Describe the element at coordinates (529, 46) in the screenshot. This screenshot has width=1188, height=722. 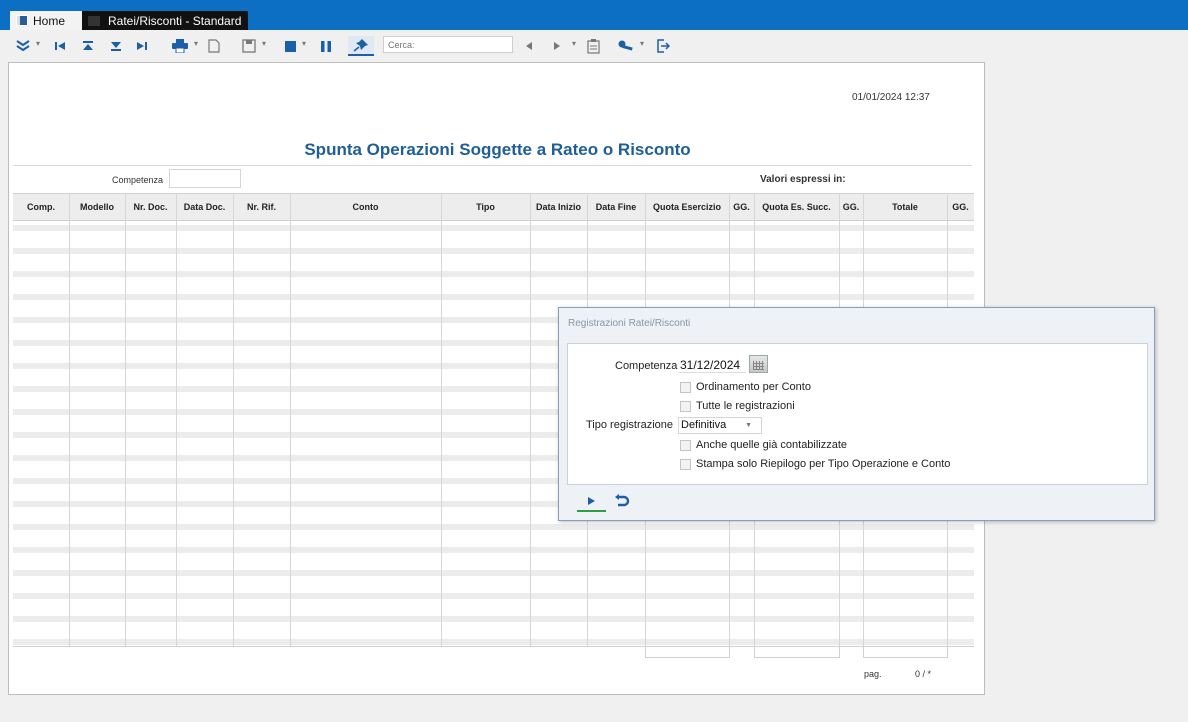
I see `prev-icon` at that location.